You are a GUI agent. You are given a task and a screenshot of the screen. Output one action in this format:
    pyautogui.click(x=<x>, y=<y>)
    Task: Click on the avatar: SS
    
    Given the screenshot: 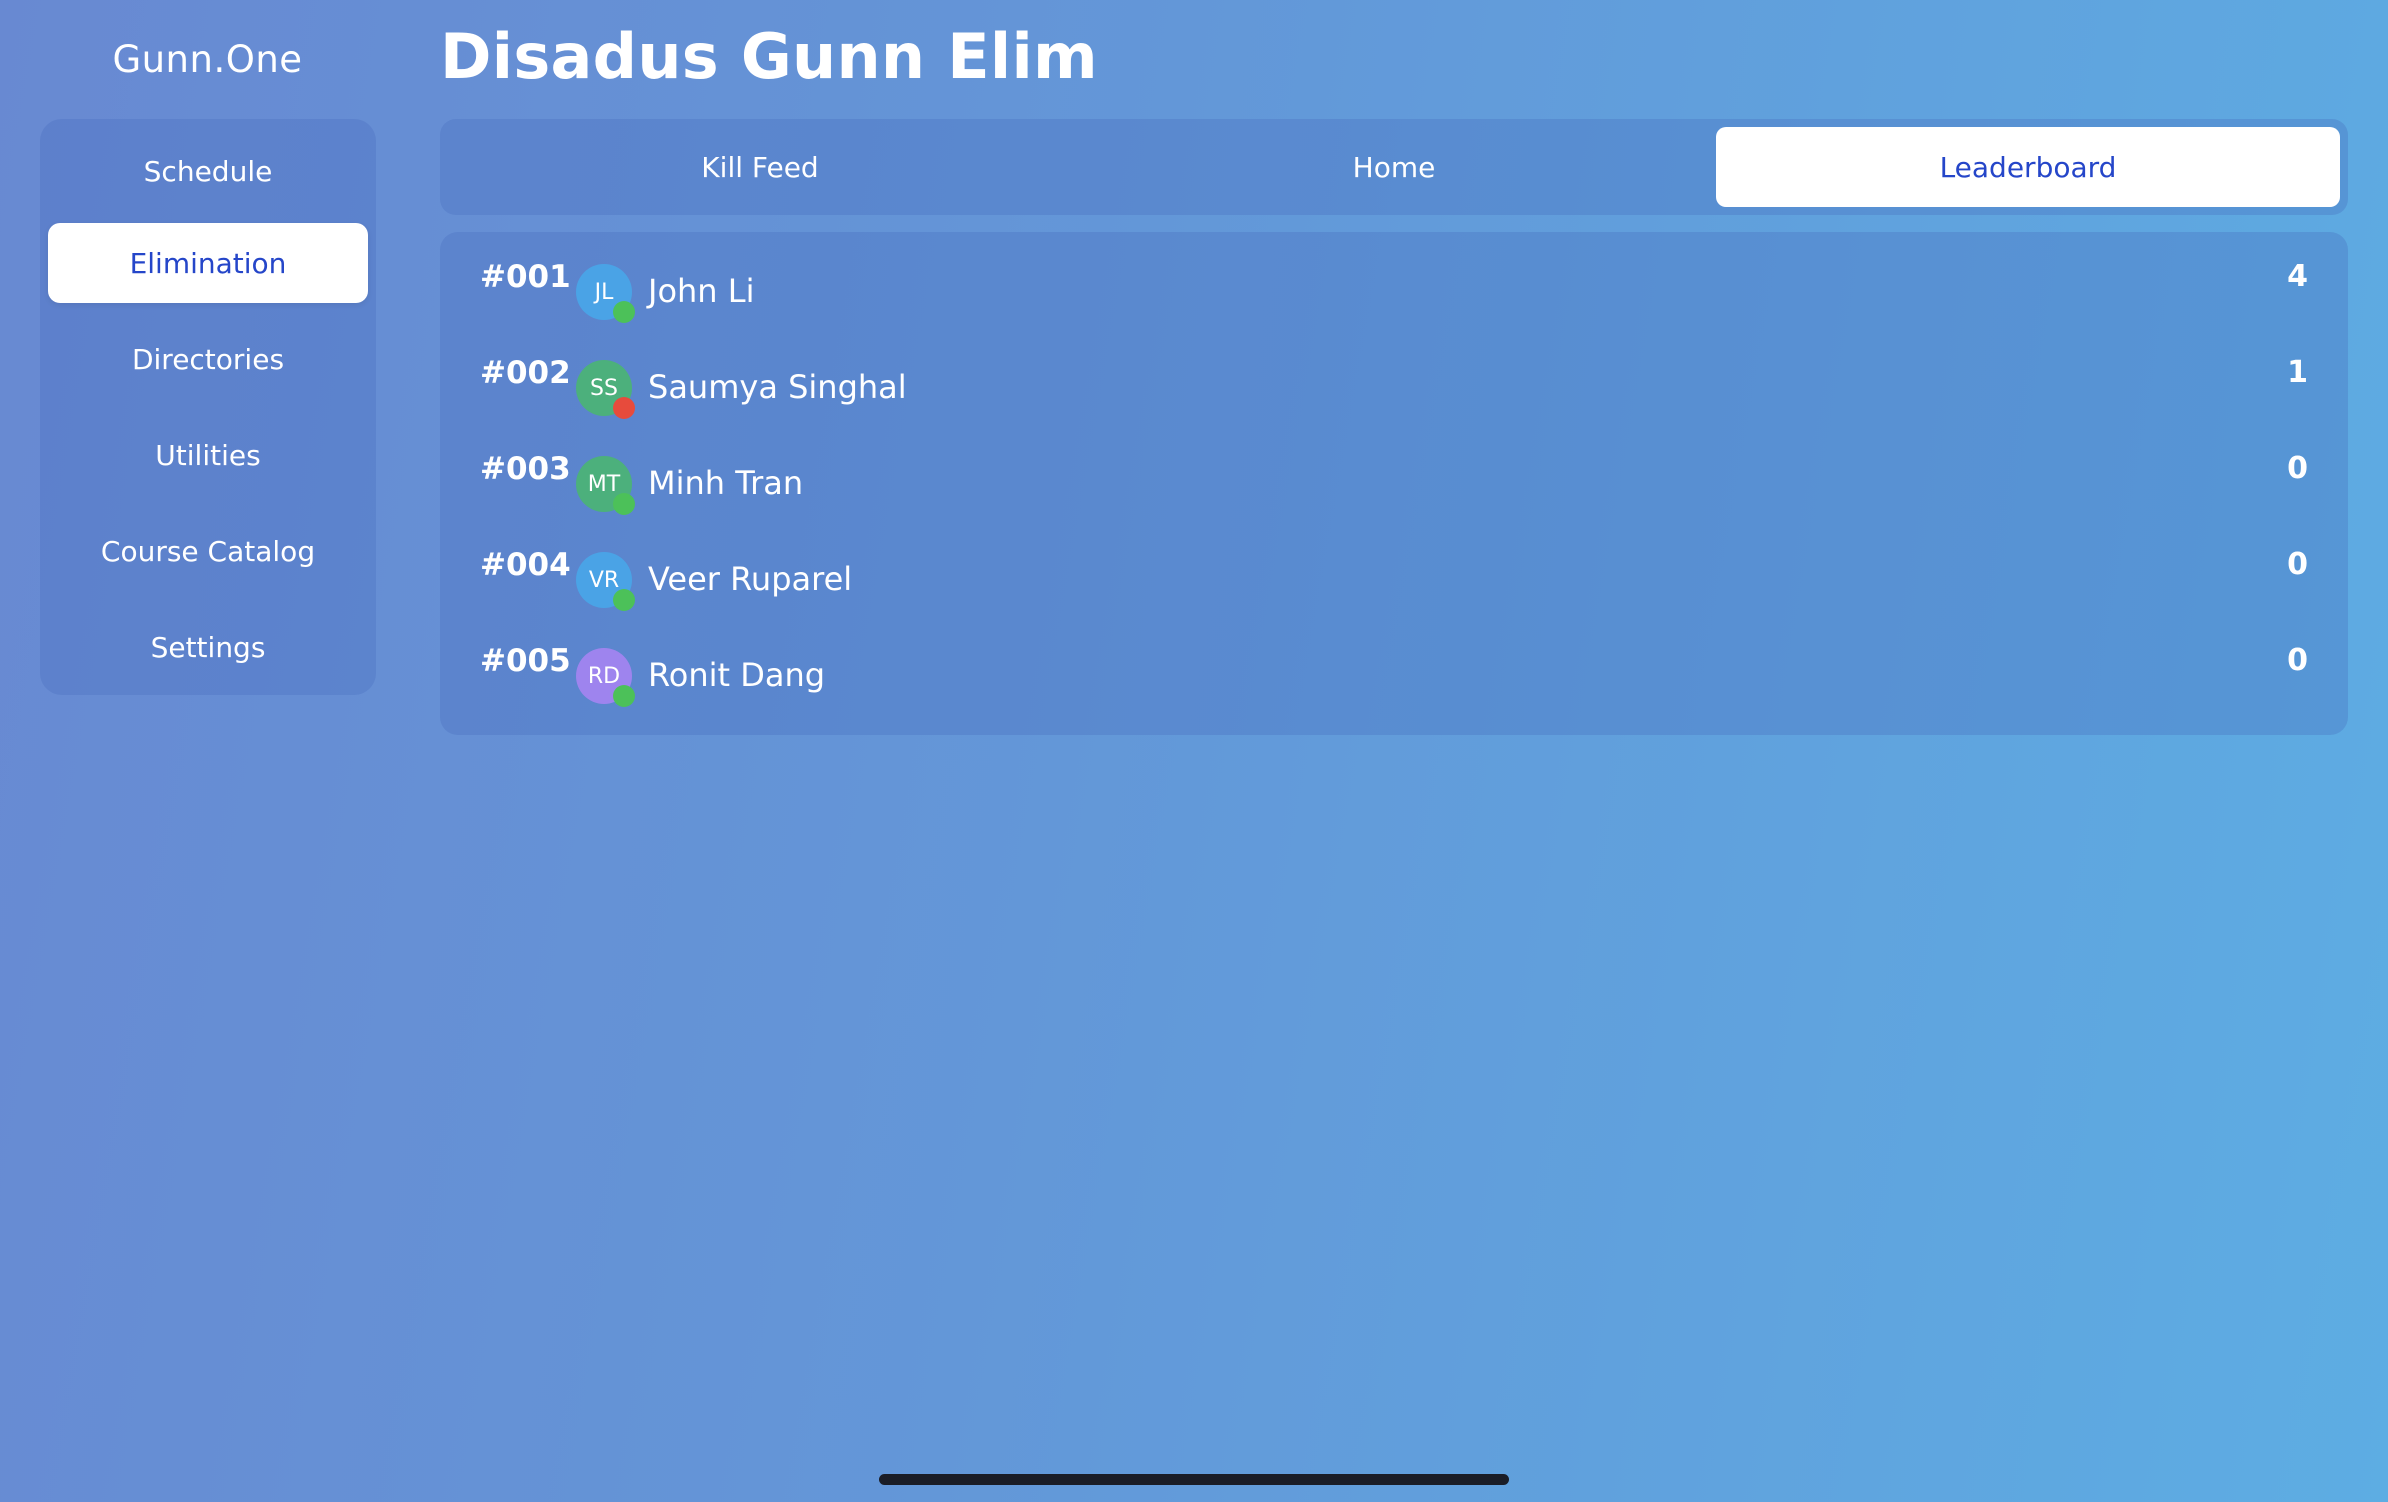 What is the action you would take?
    pyautogui.click(x=605, y=389)
    